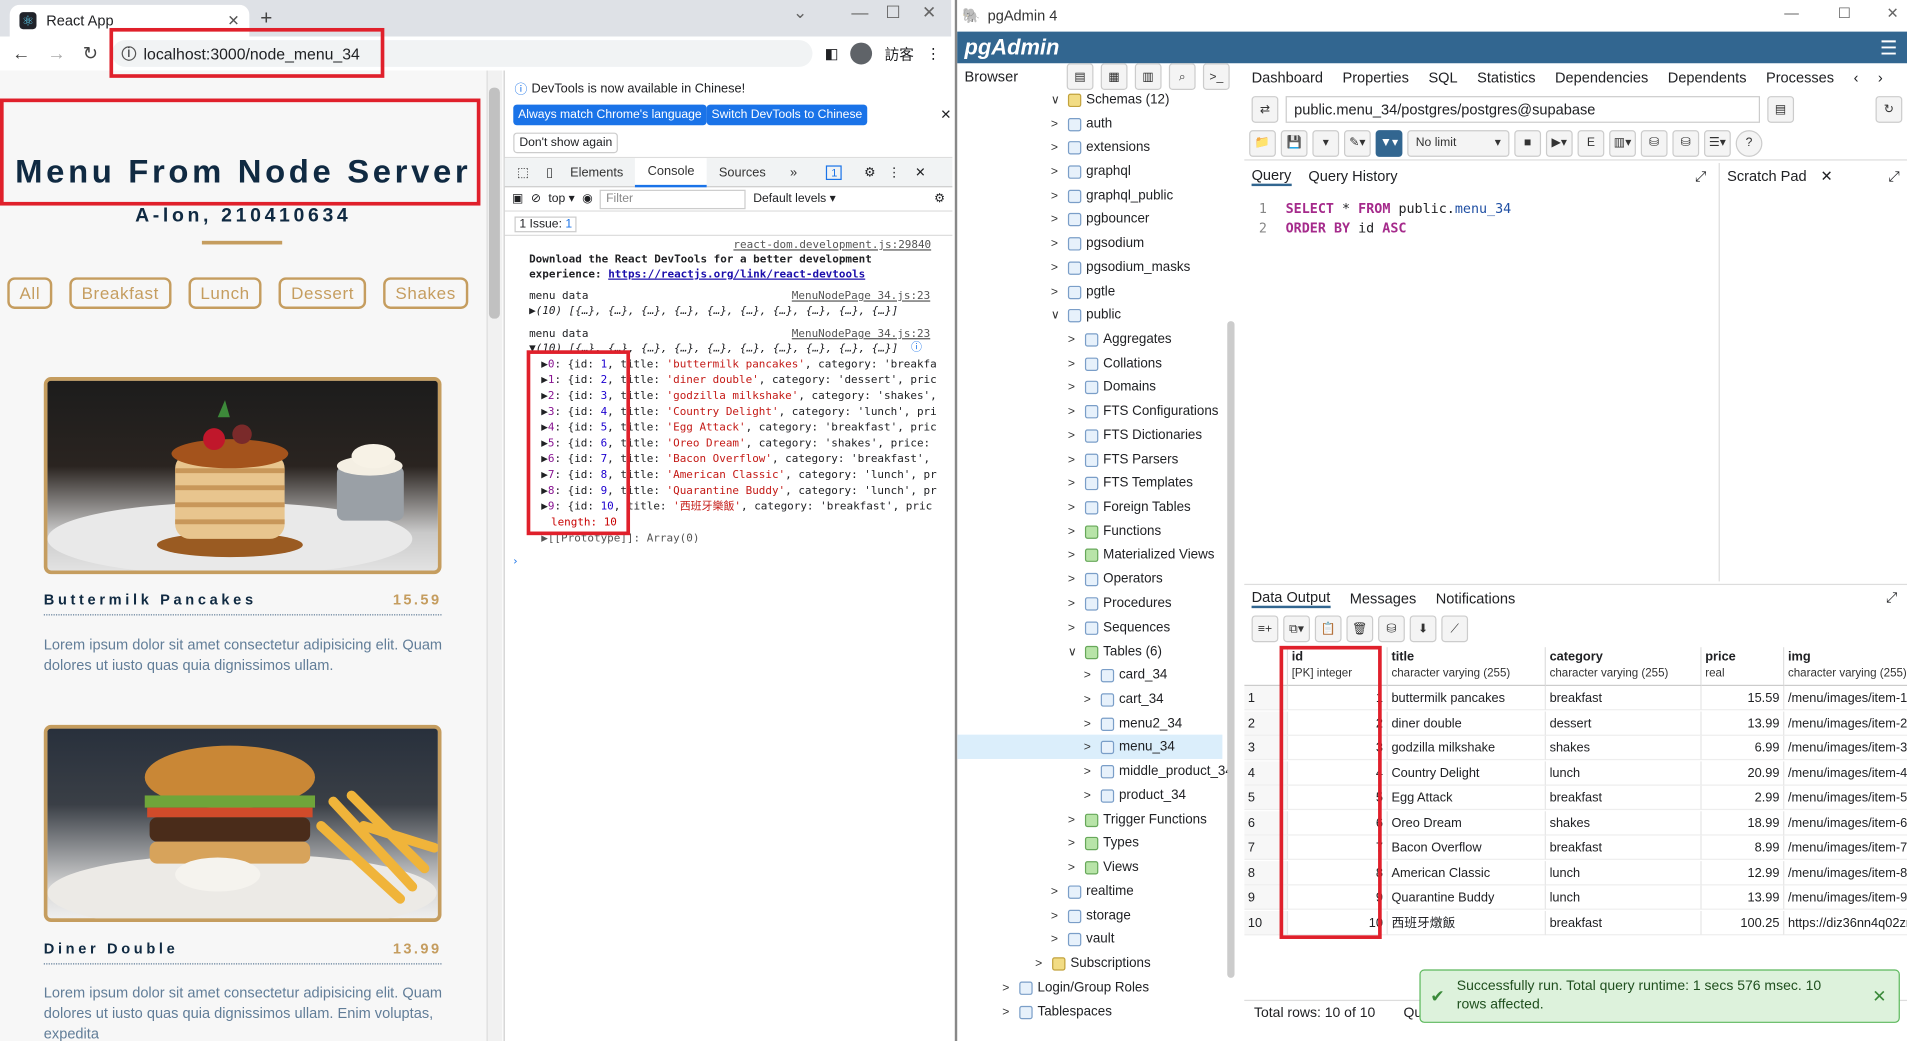 This screenshot has height=1041, width=1907. I want to click on tree-node: > Collations, so click(1115, 364).